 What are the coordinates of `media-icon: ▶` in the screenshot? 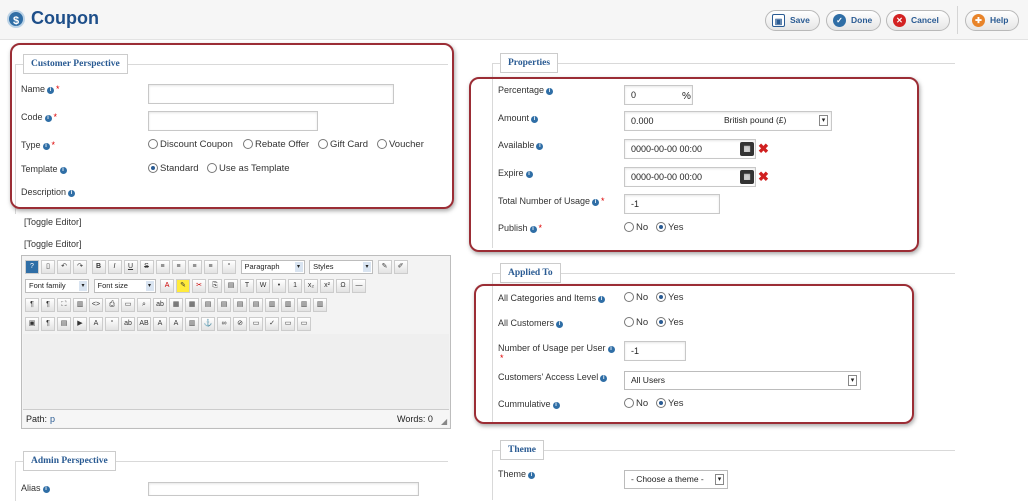 It's located at (80, 324).